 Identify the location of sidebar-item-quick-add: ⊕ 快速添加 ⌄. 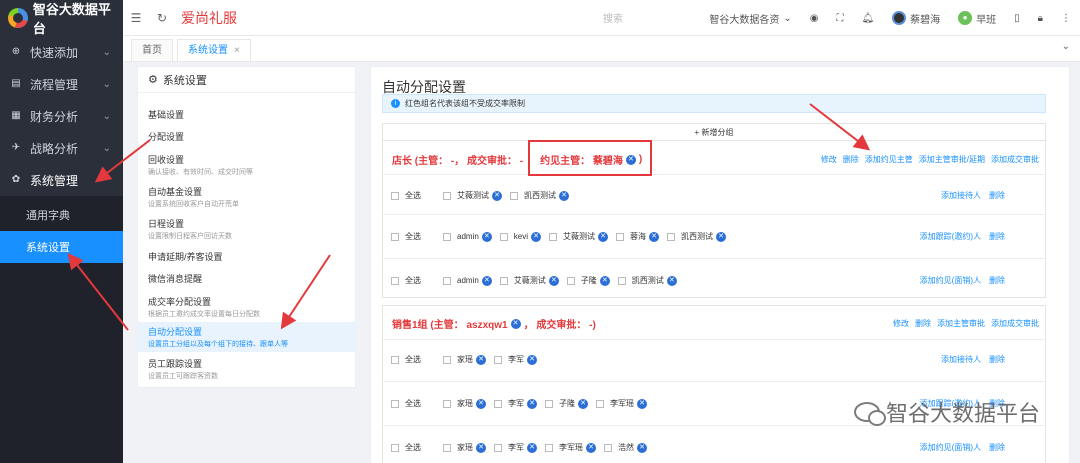
(61, 52).